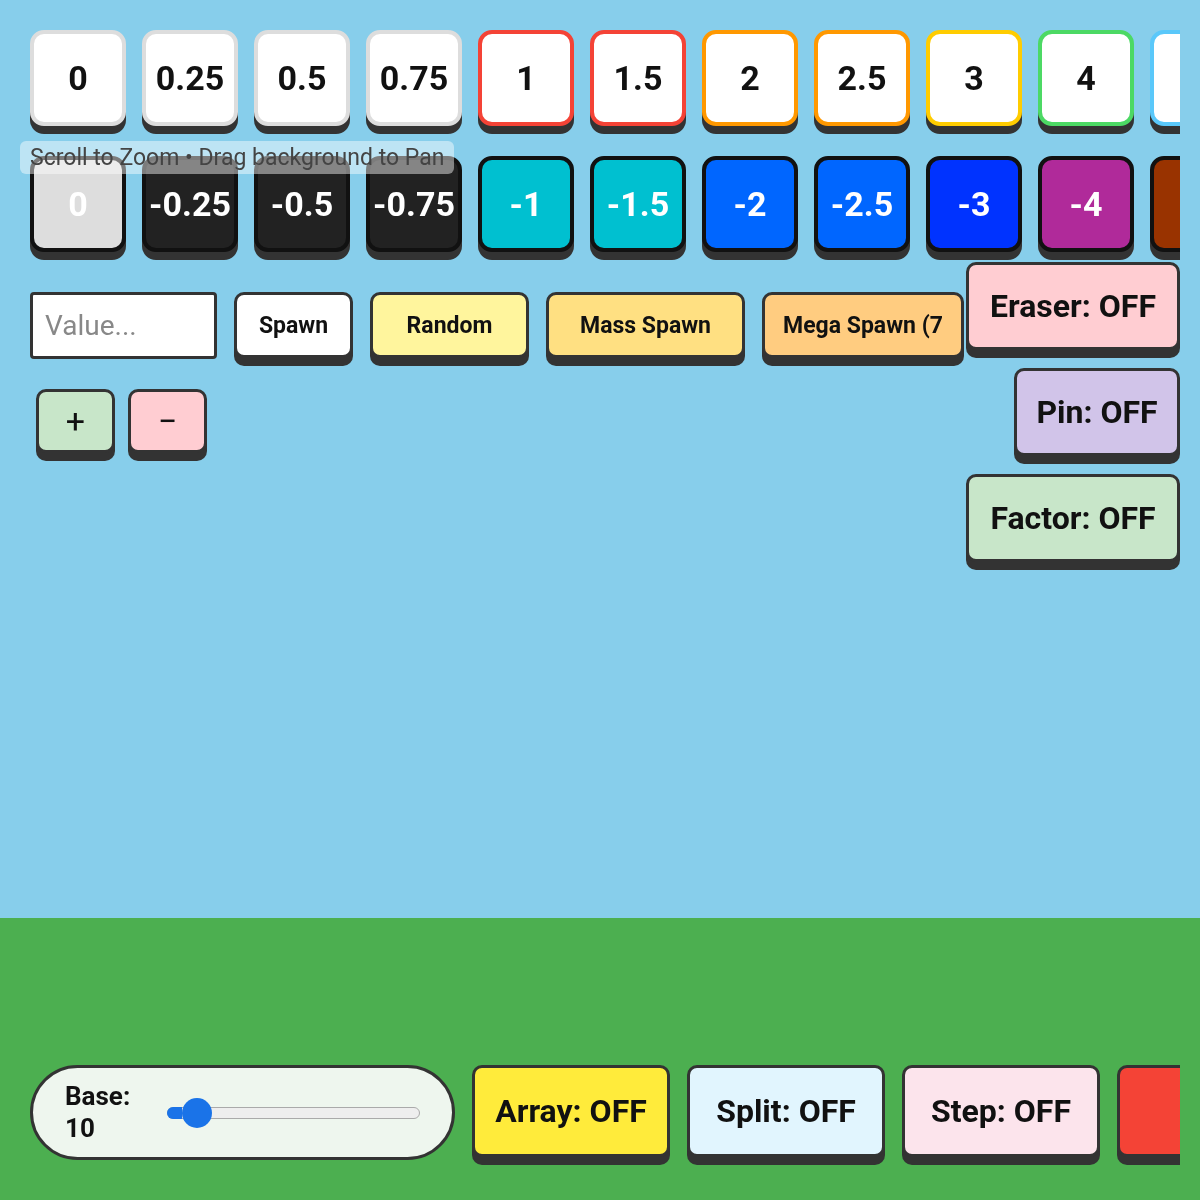  I want to click on base-label: Base: 10, so click(98, 1112).